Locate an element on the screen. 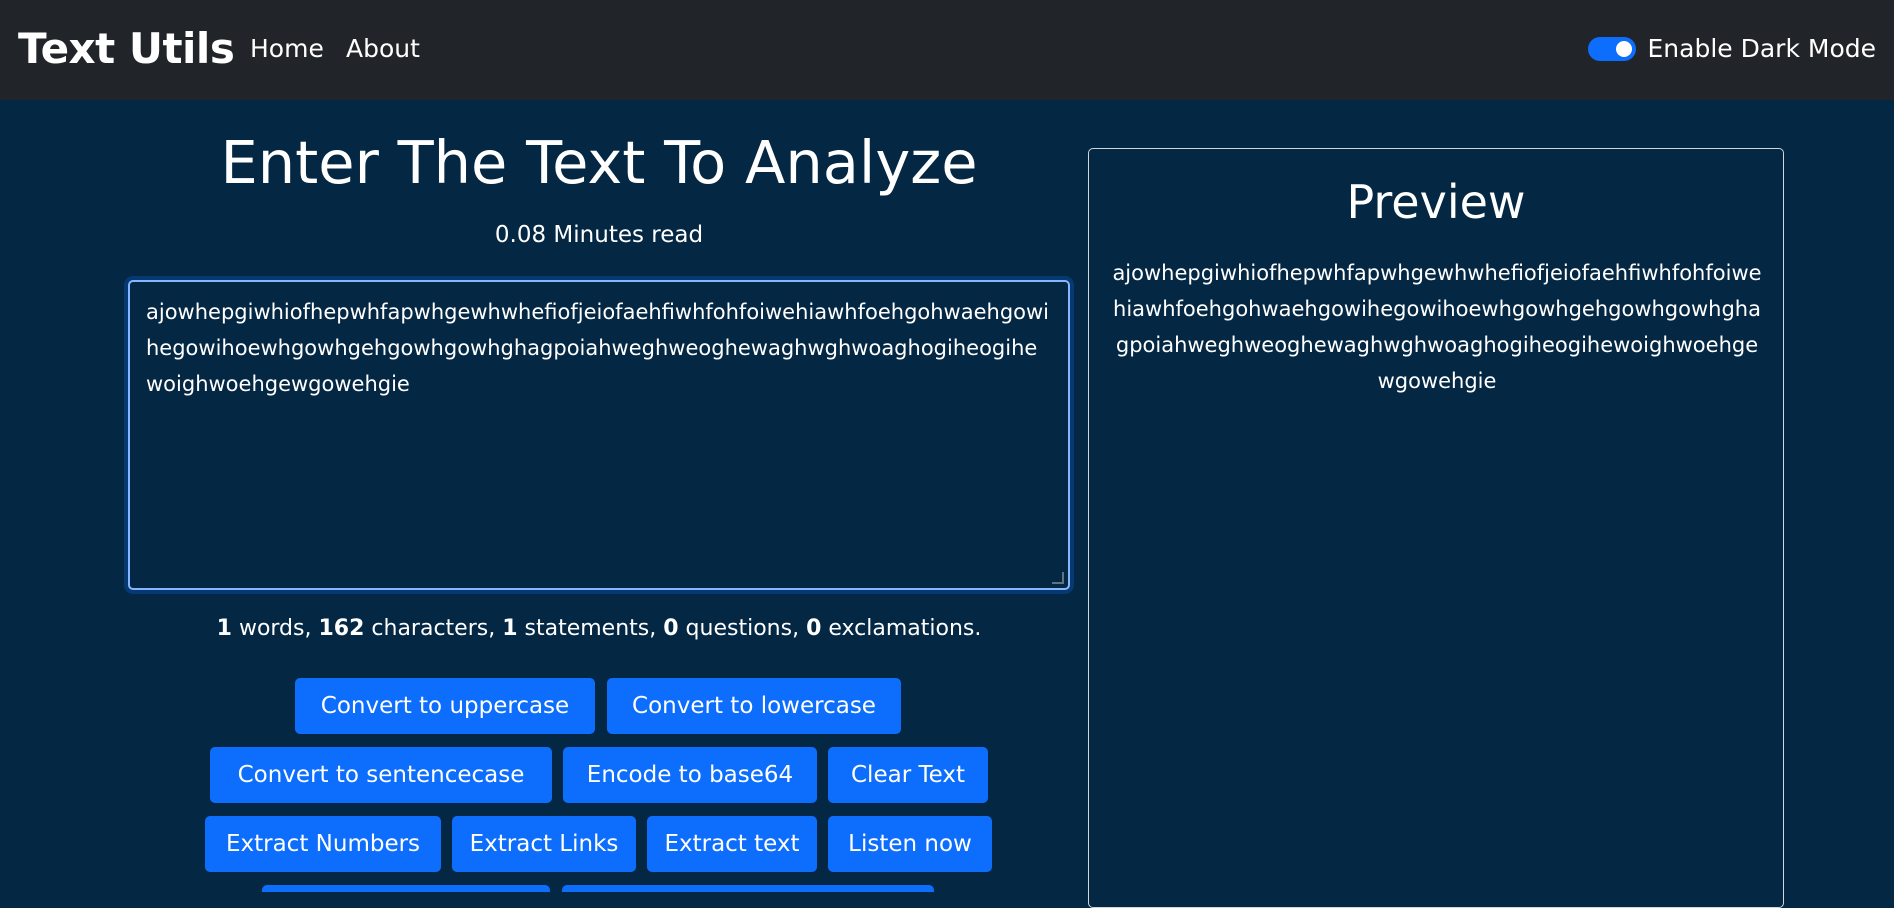 Image resolution: width=1894 pixels, height=908 pixels. exclamation-count: 0 is located at coordinates (814, 628).